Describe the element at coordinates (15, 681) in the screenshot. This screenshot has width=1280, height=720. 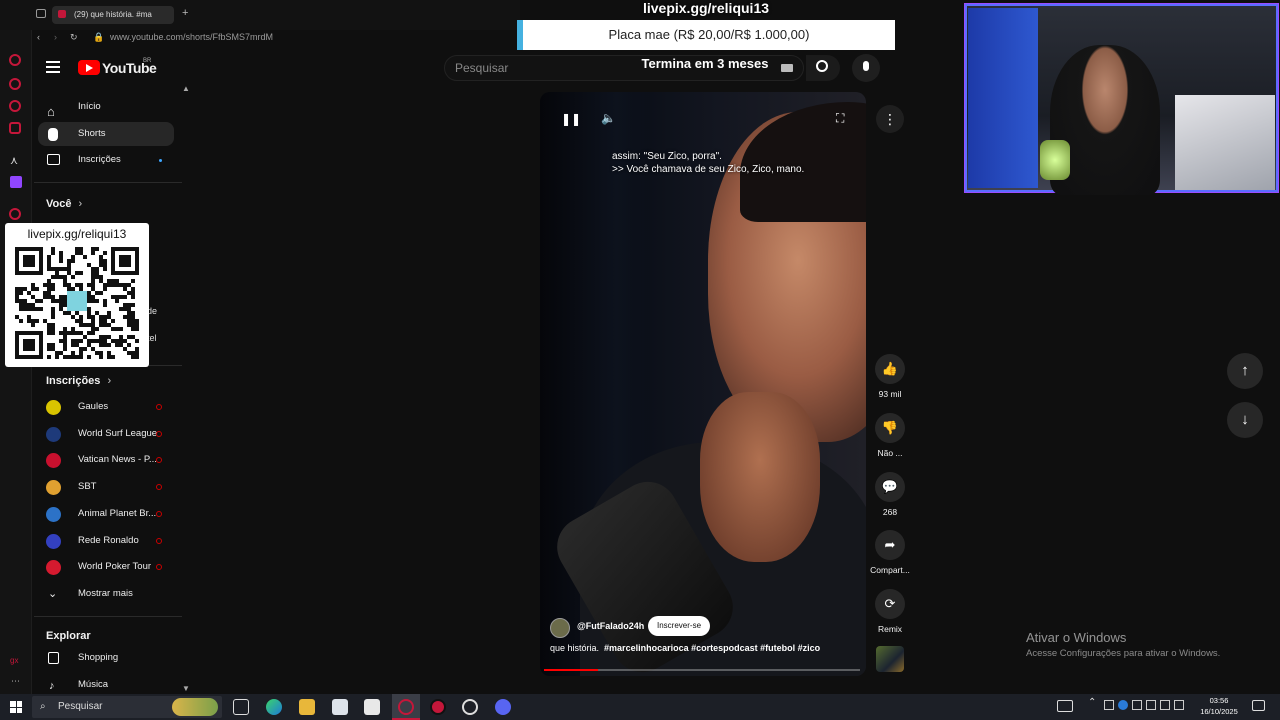
I see `more-icon: ⋯` at that location.